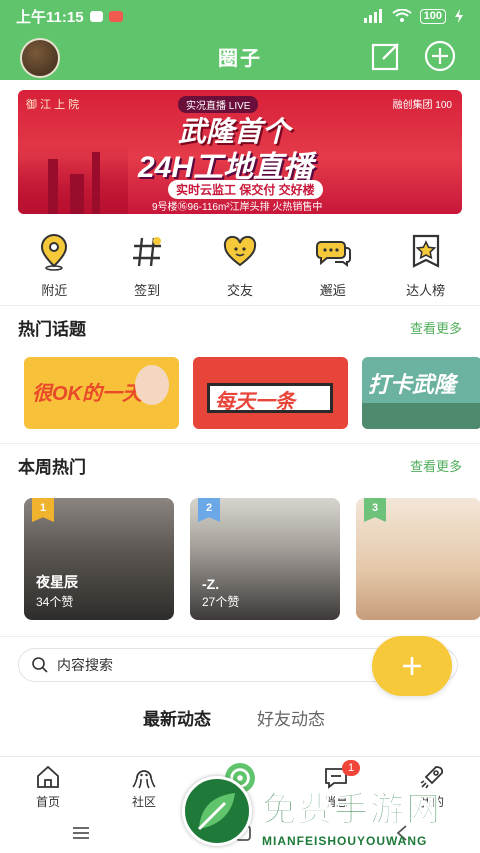 The image size is (480, 853). I want to click on quick-nav-friends: 交友, so click(240, 265).